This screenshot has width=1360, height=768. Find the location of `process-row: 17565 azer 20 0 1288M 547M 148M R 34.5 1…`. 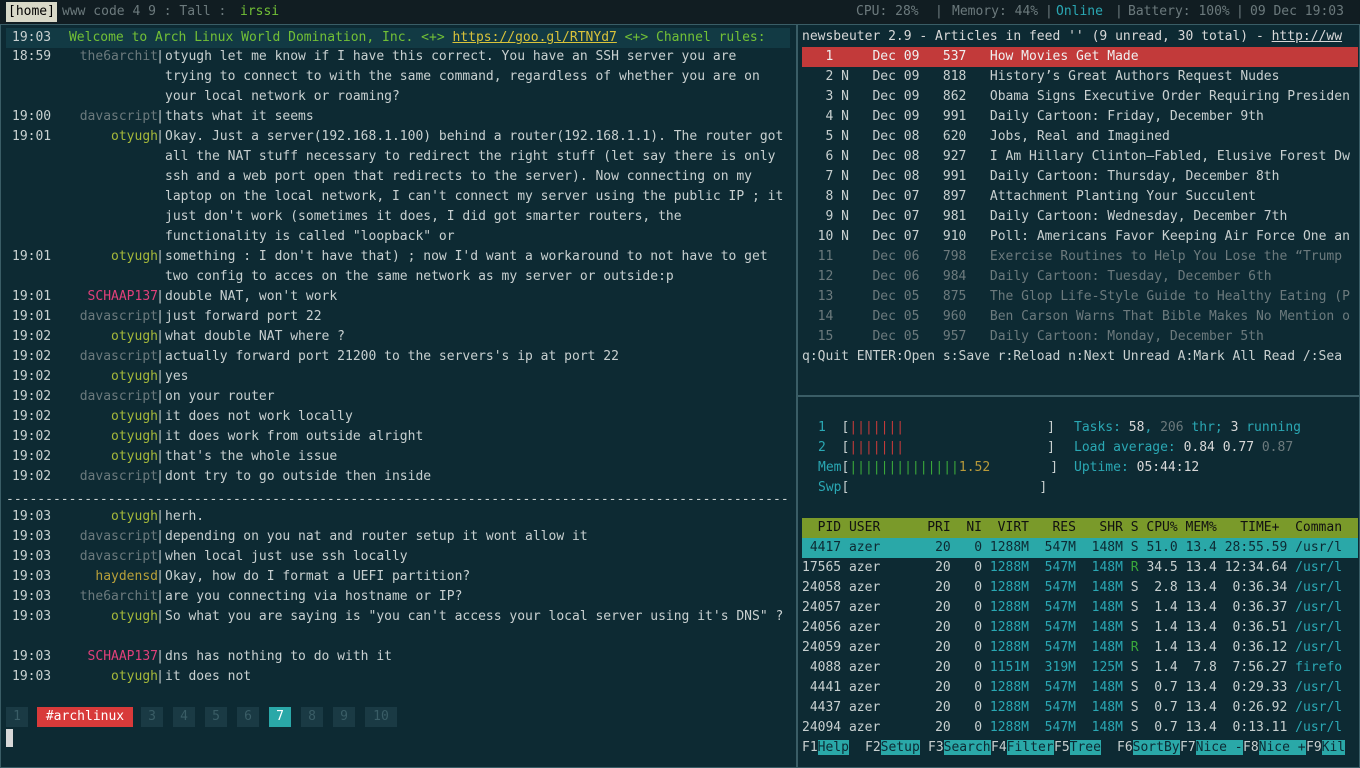

process-row: 17565 azer 20 0 1288M 547M 148M R 34.5 1… is located at coordinates (1080, 568).